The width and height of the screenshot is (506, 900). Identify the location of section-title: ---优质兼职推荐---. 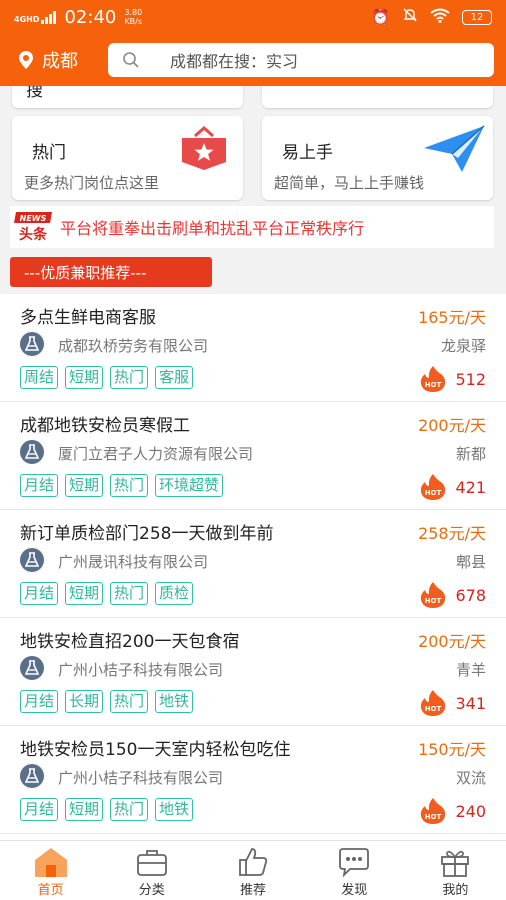
(111, 272).